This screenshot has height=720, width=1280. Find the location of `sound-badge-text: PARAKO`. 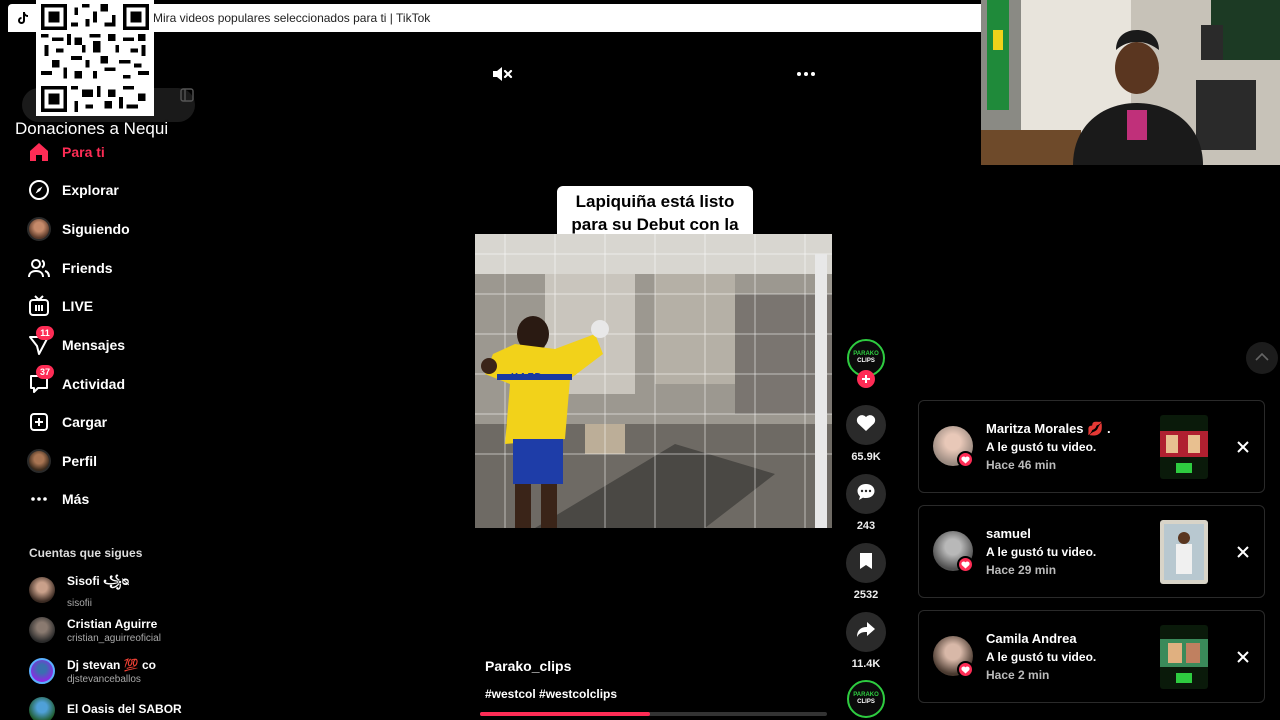

sound-badge-text: PARAKO is located at coordinates (866, 695).